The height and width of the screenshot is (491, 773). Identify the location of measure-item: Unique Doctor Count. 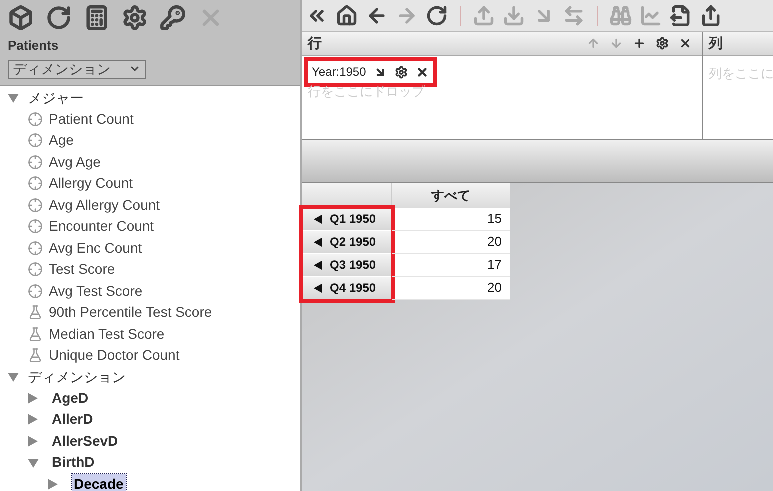
(114, 355).